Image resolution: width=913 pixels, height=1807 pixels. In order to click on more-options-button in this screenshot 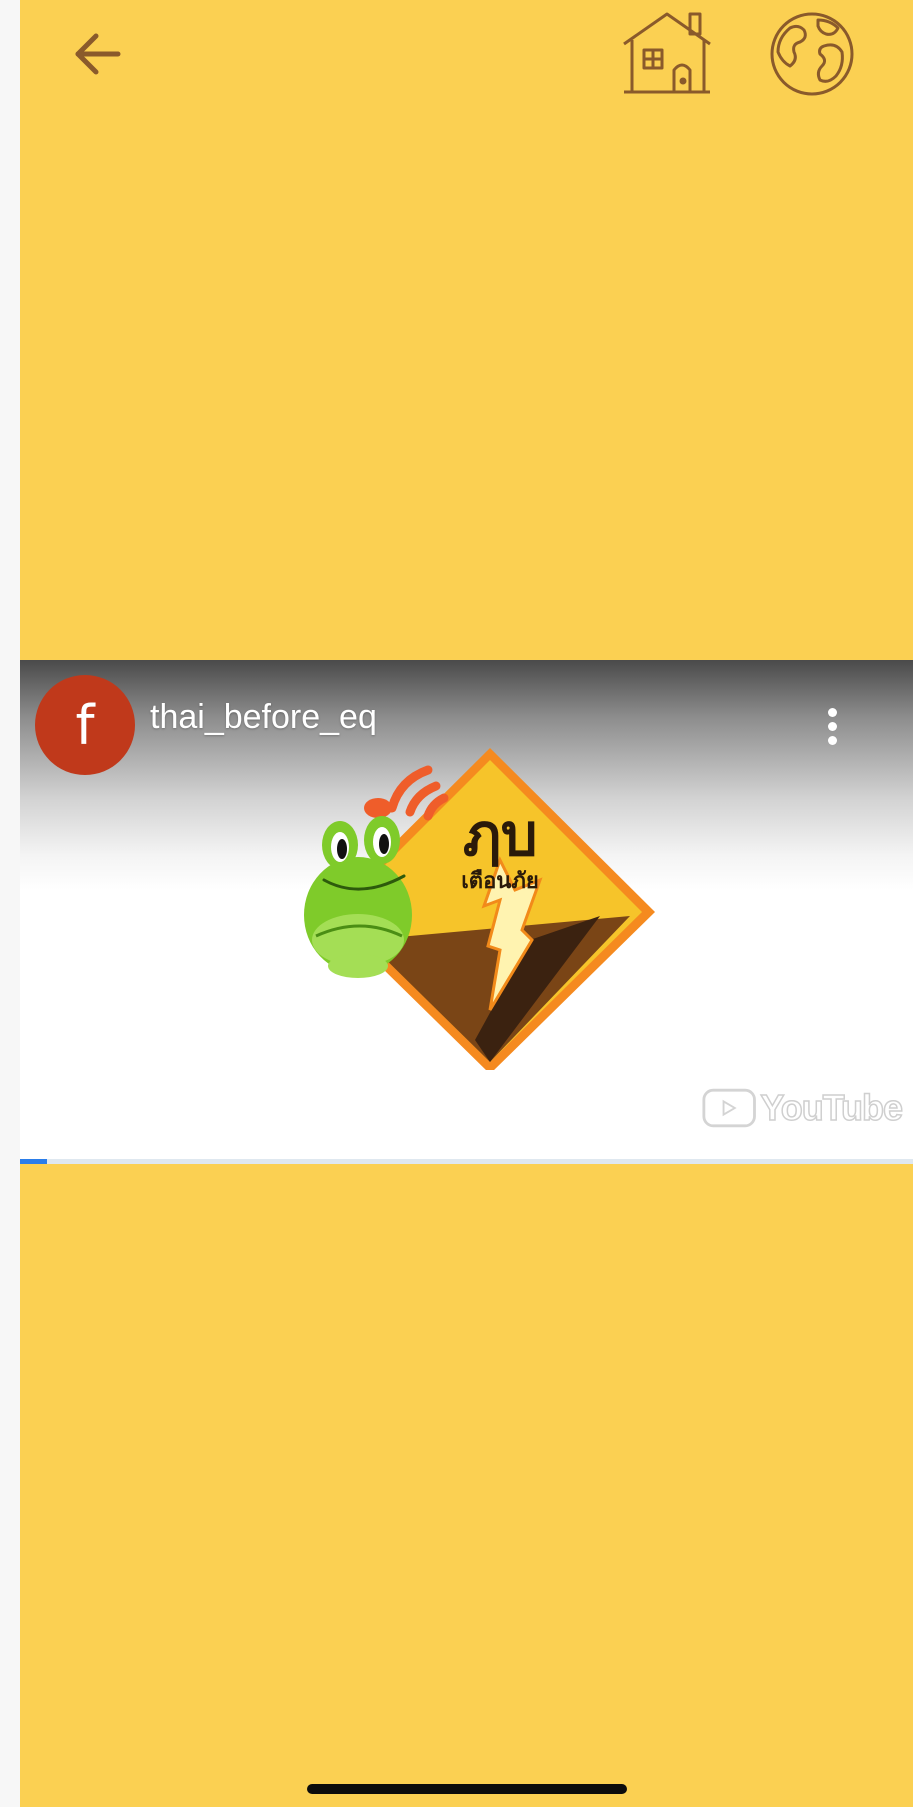, I will do `click(832, 730)`.